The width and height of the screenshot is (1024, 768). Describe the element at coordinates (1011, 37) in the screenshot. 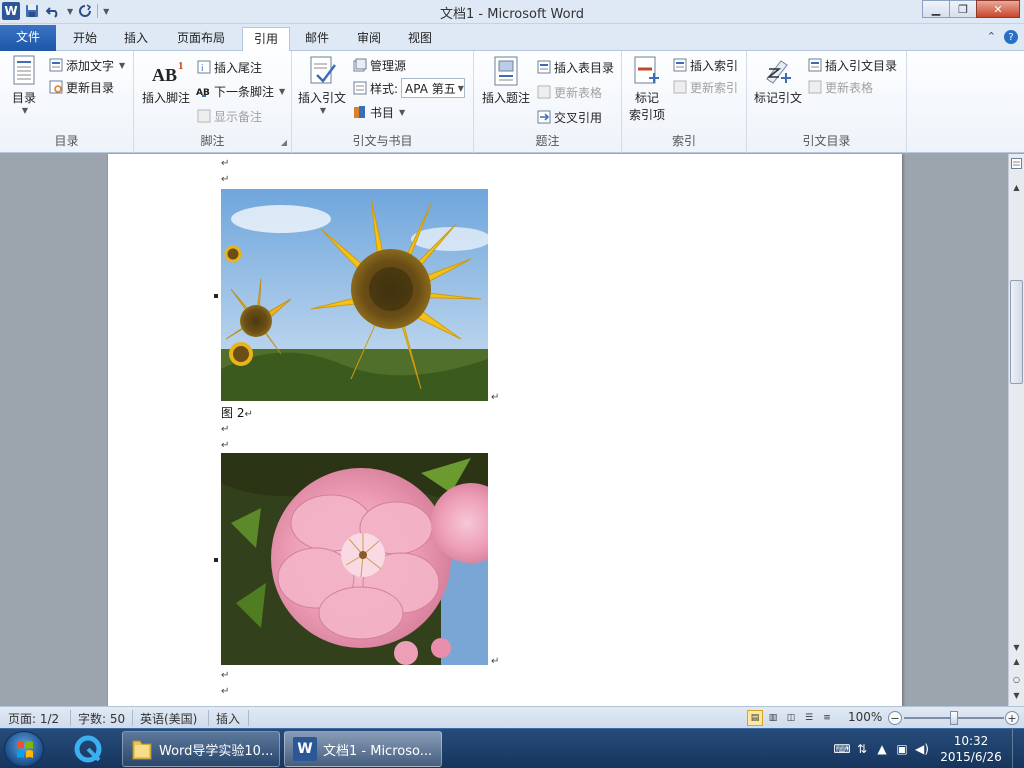

I see `help-icon: ?` at that location.